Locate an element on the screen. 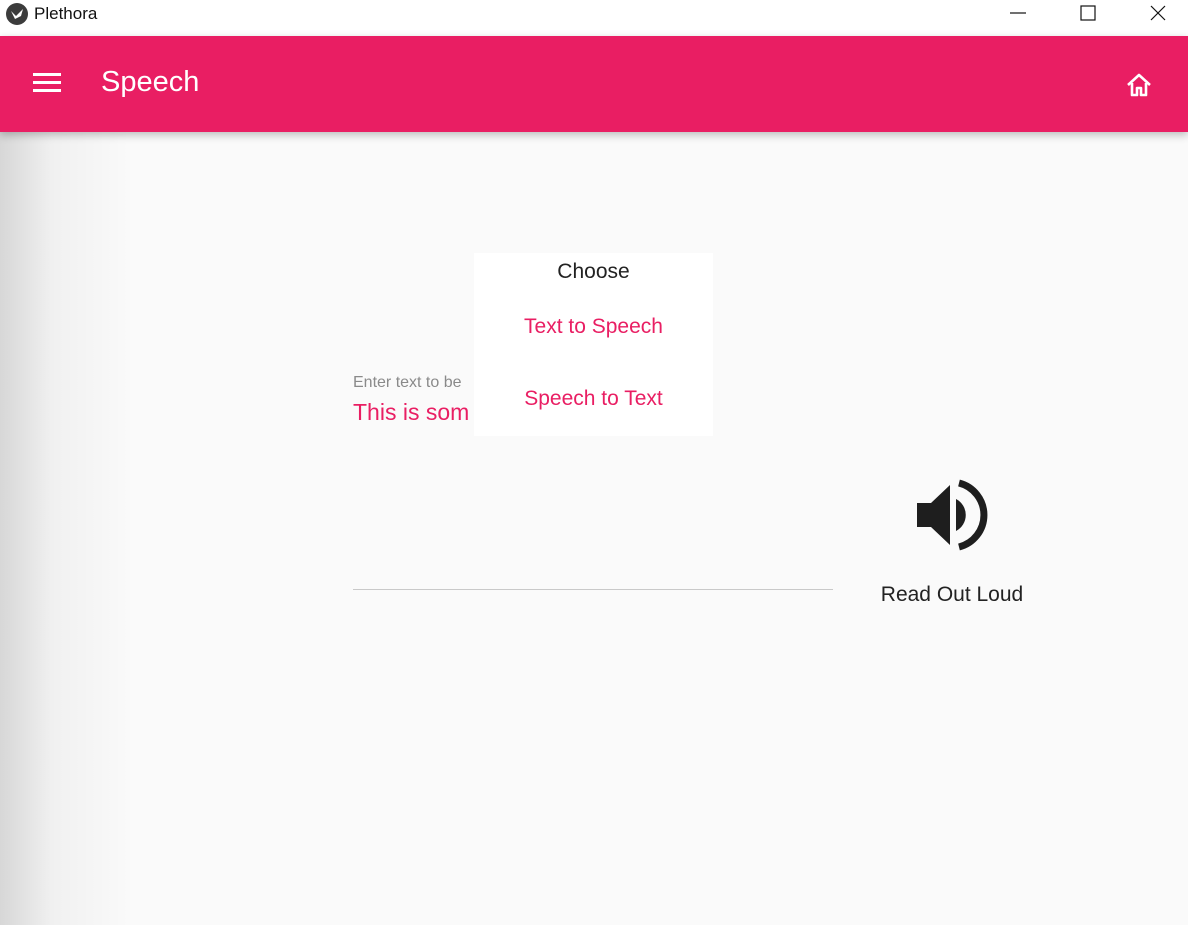  window-titlebar: Plethora is located at coordinates (594, 18).